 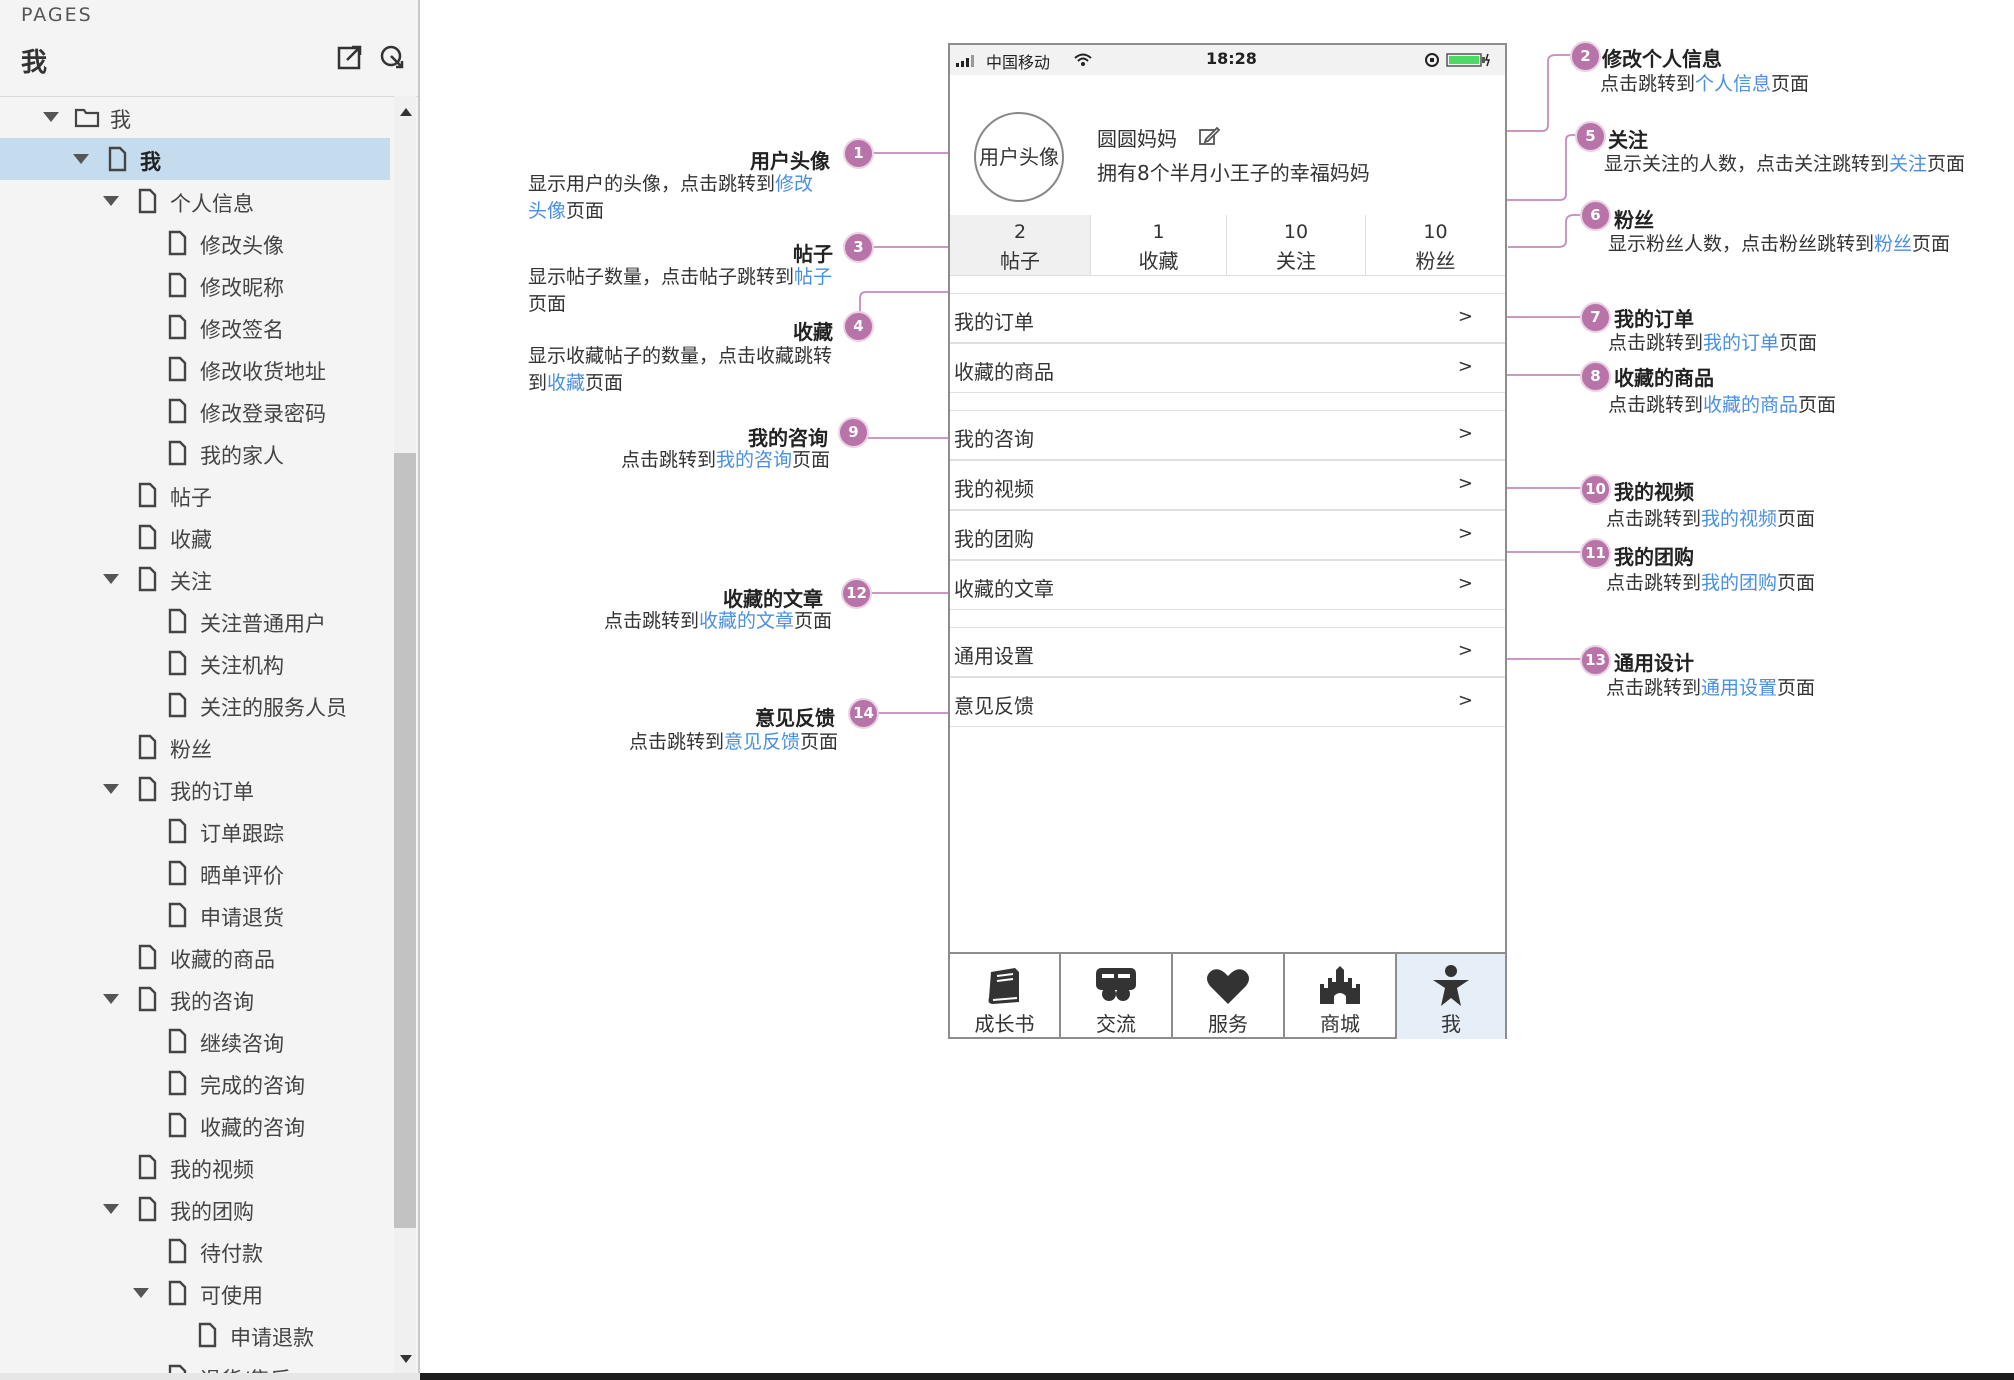 I want to click on annotation-13-title: 通用设计, so click(x=1654, y=663).